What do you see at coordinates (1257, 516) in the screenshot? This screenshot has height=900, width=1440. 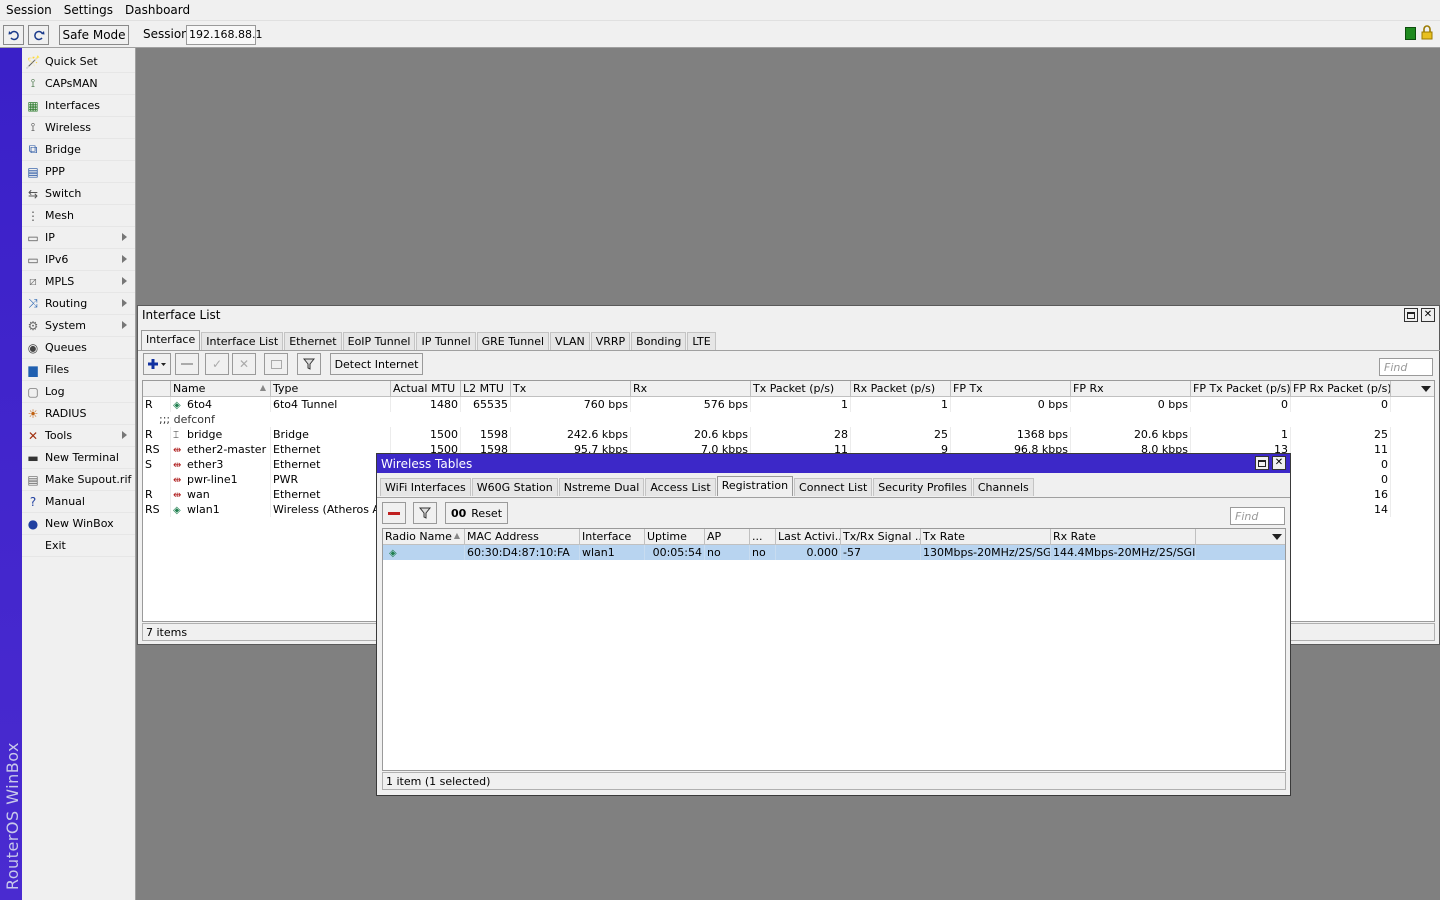 I see `wireless-find-input: Find` at bounding box center [1257, 516].